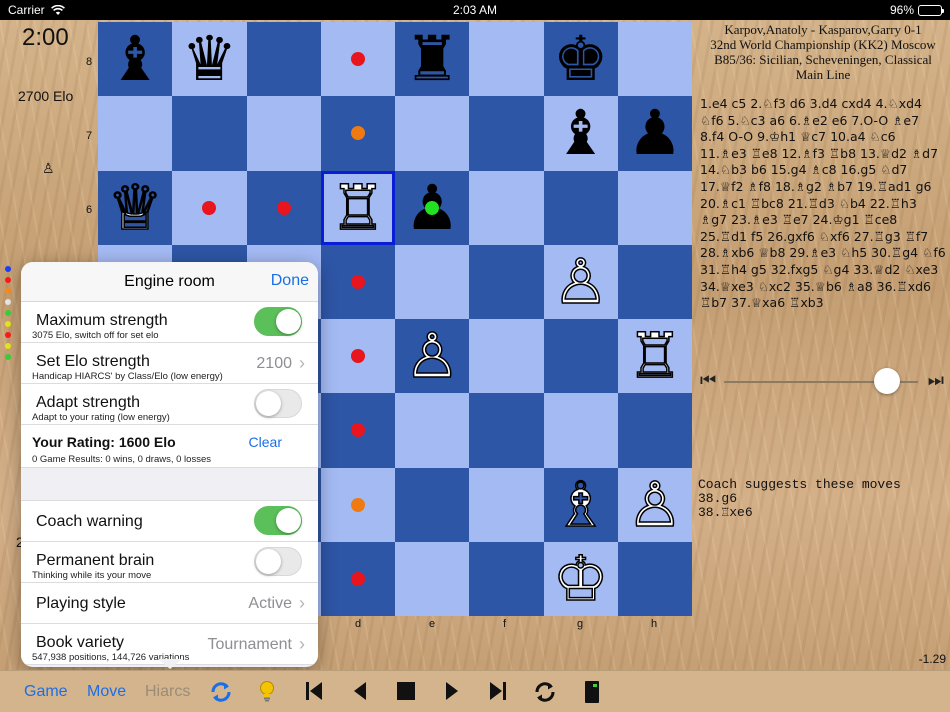  I want to click on black-piece-icon: ♚, so click(581, 59).